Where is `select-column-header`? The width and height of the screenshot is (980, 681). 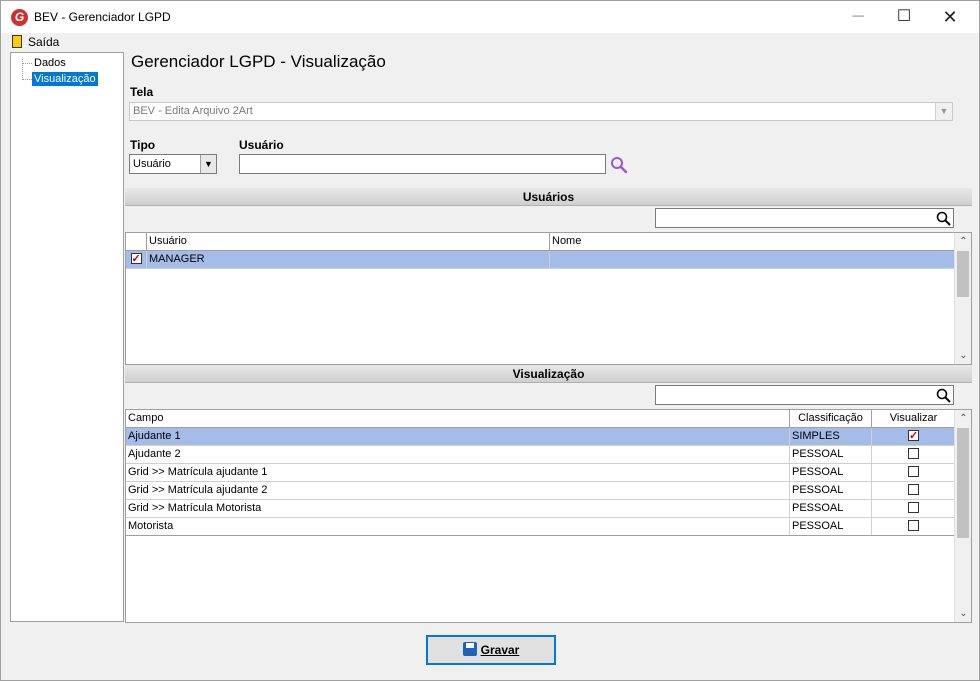
select-column-header is located at coordinates (136, 242).